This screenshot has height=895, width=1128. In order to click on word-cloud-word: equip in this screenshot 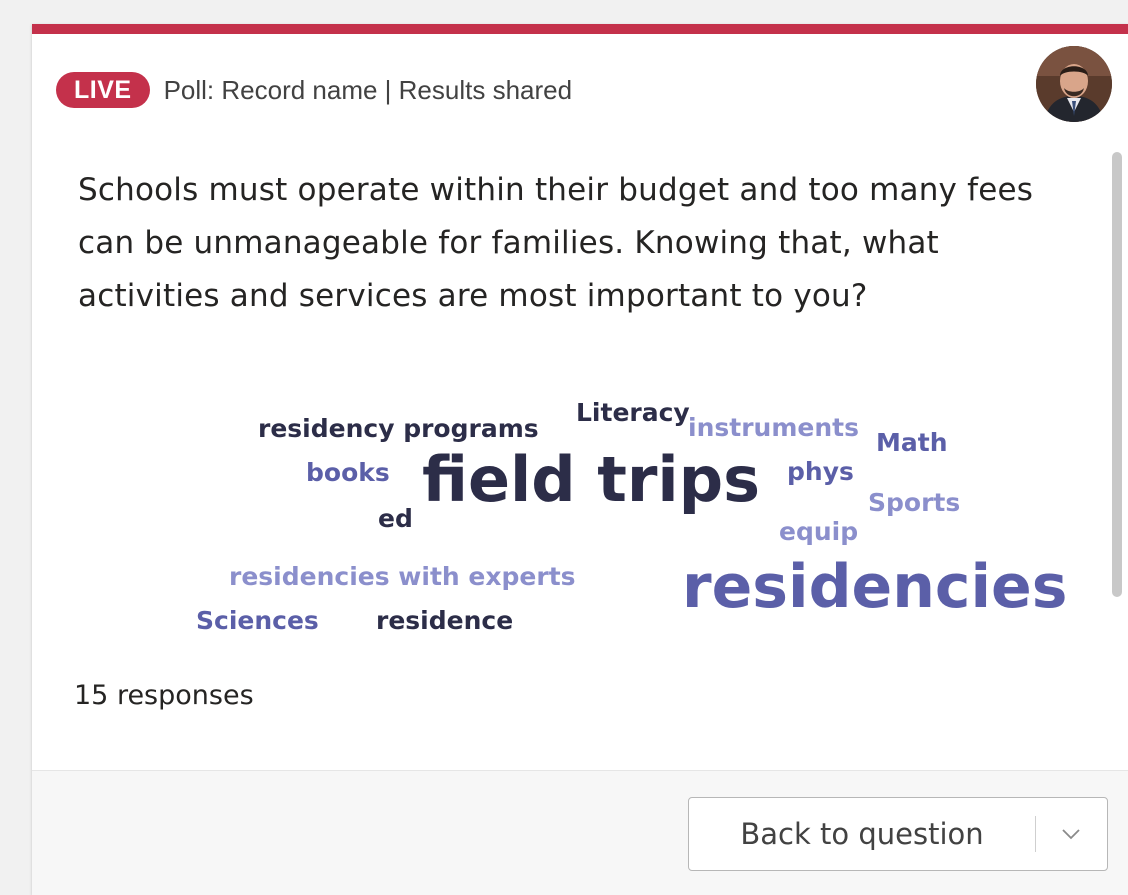, I will do `click(819, 531)`.